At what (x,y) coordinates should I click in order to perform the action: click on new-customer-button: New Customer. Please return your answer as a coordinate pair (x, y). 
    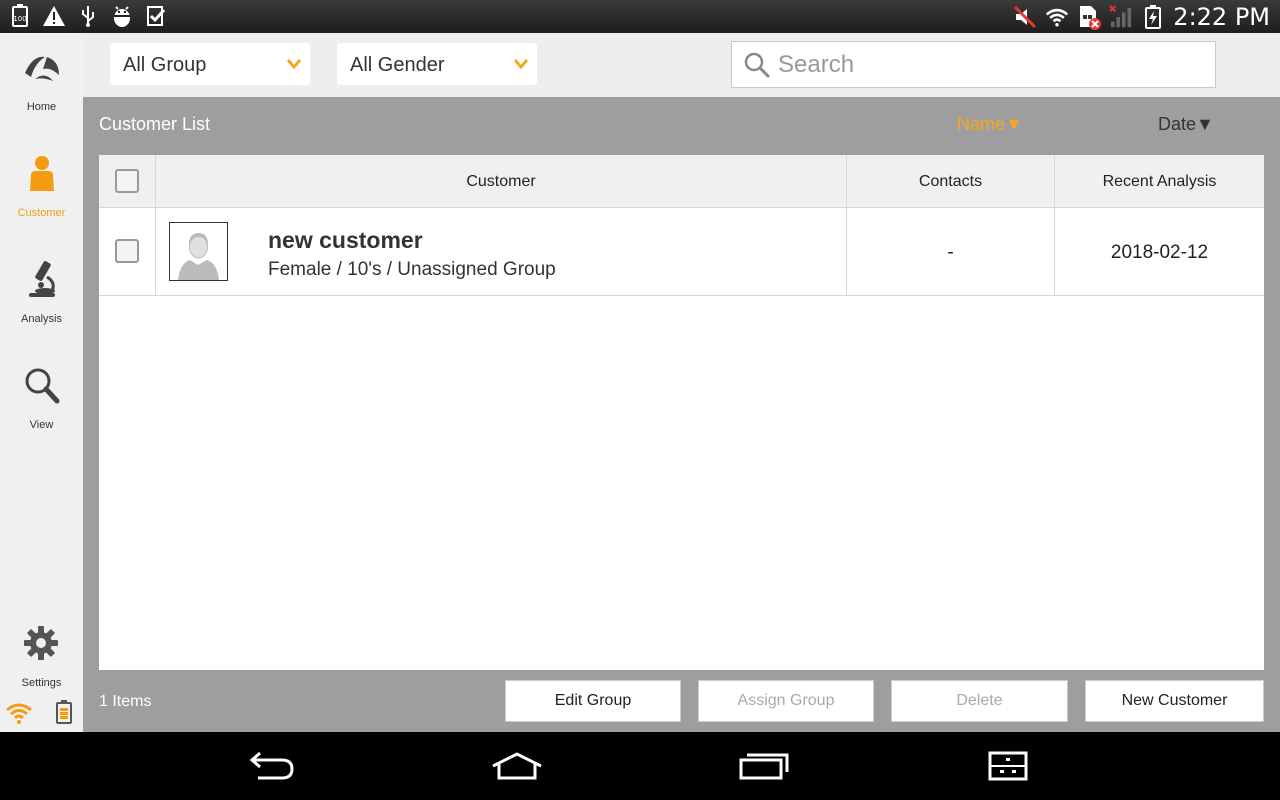
    Looking at the image, I should click on (1174, 701).